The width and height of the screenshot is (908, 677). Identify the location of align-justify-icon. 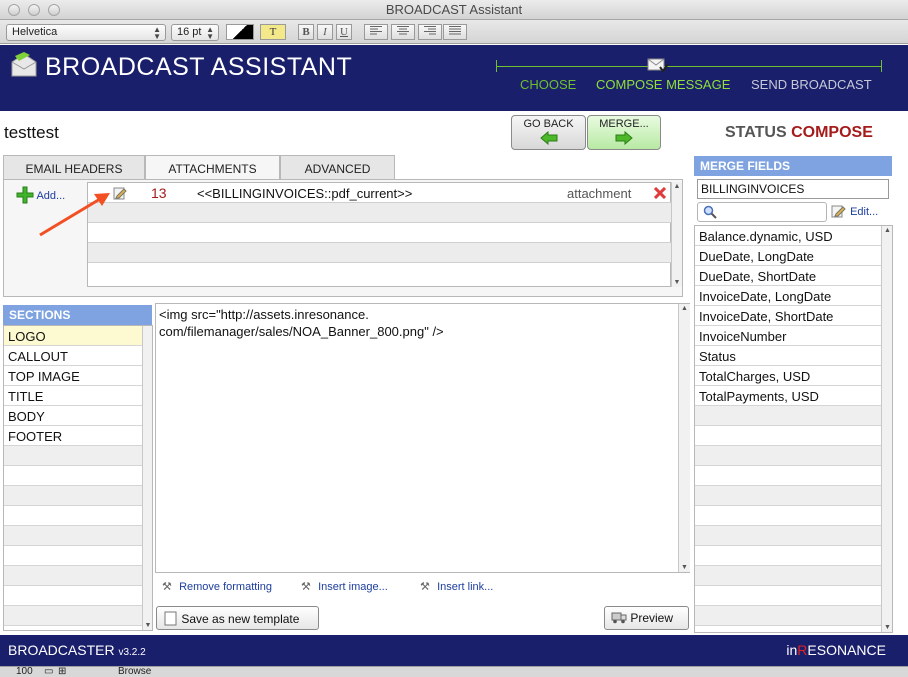
(455, 30).